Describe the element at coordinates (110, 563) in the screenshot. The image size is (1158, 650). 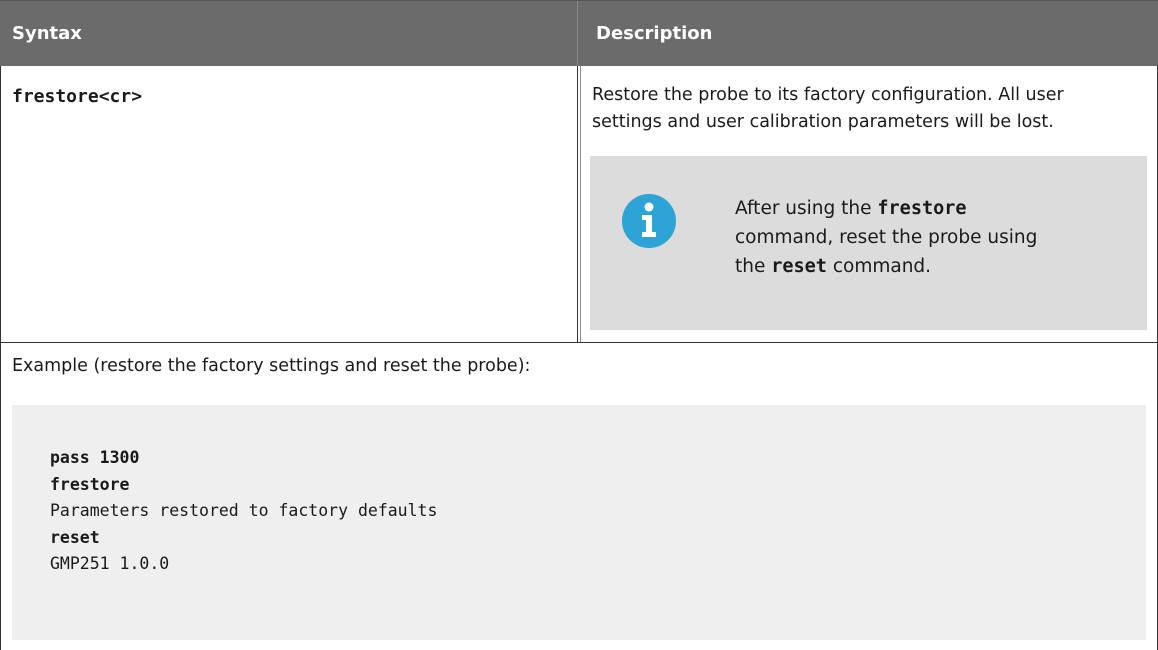
I see `code-line: GMP251 1.0.0` at that location.